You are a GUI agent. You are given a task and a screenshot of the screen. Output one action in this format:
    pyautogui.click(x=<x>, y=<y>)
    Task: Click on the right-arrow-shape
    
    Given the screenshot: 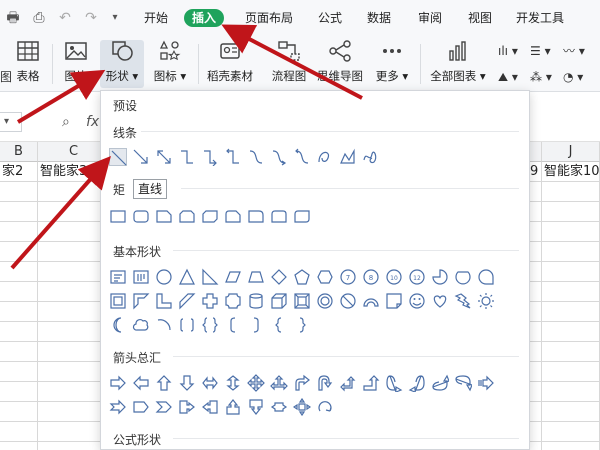 What is the action you would take?
    pyautogui.click(x=118, y=383)
    